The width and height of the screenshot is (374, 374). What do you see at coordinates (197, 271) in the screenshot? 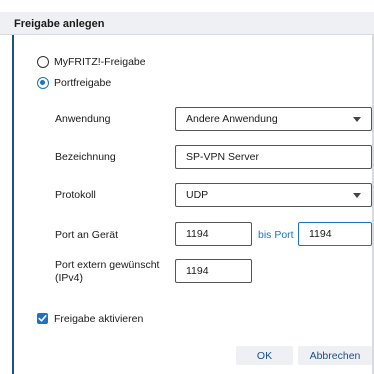
I see `port-extern-value: 1194` at bounding box center [197, 271].